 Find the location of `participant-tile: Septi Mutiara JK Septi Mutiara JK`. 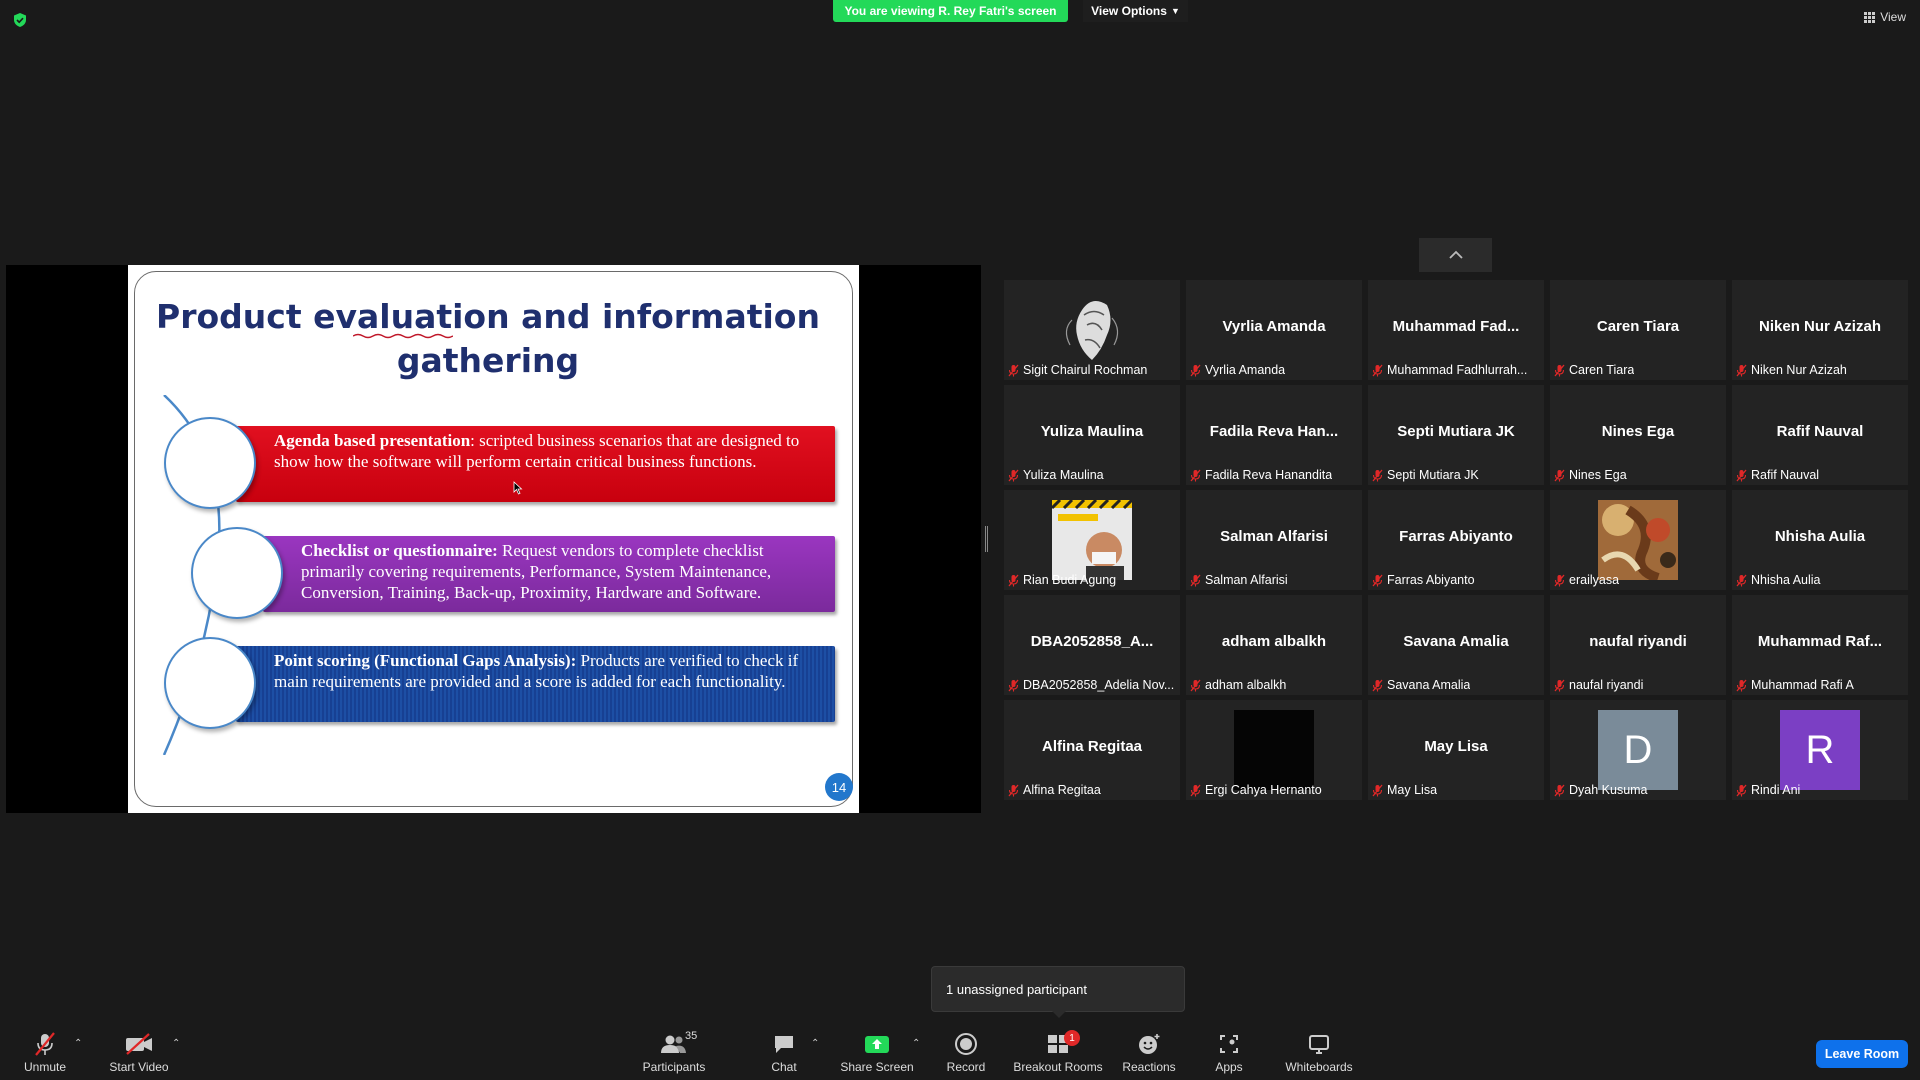

participant-tile: Septi Mutiara JK Septi Mutiara JK is located at coordinates (1456, 435).